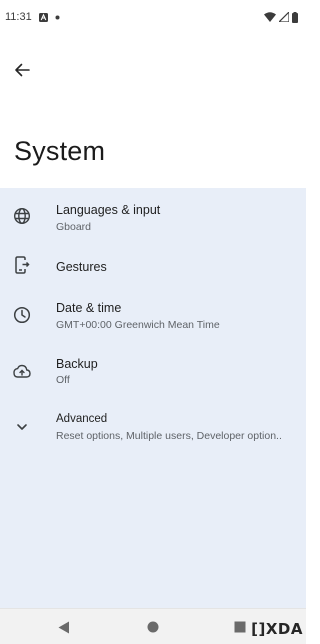  Describe the element at coordinates (270, 17) in the screenshot. I see `wifi-icon` at that location.